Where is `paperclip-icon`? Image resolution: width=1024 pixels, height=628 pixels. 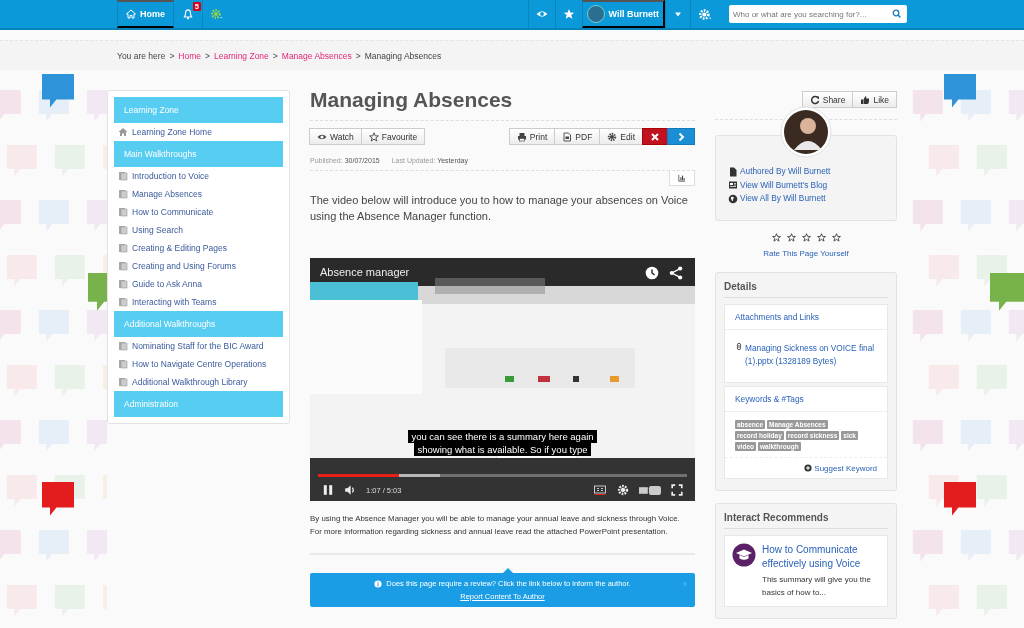 paperclip-icon is located at coordinates (739, 346).